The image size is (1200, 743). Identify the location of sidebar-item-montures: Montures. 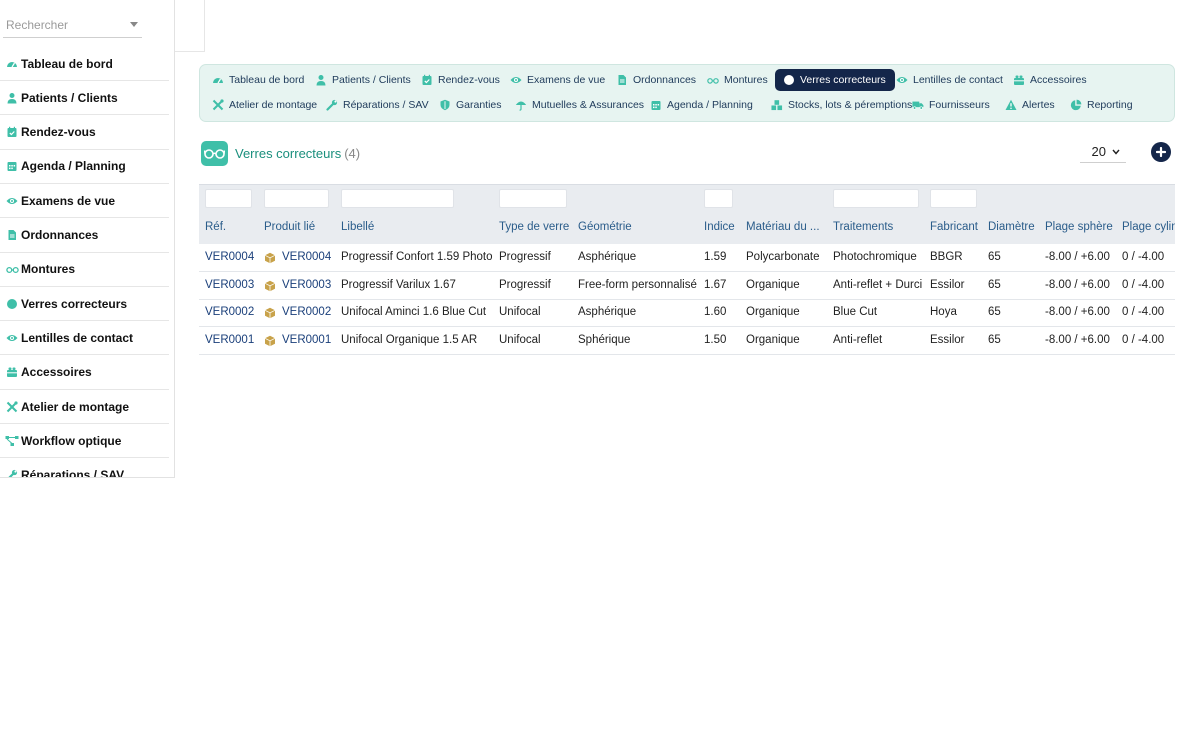
(84, 270).